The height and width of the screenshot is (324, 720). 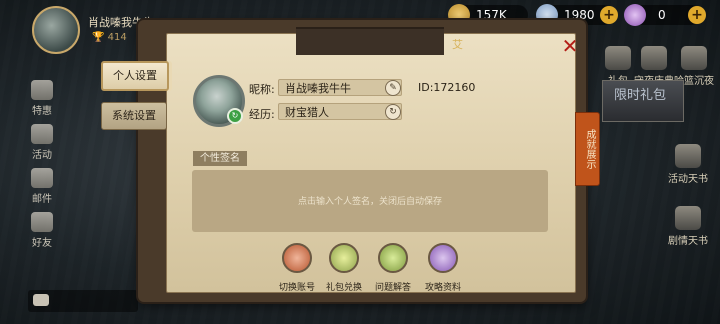 I want to click on gift-redeem-button: 礼包兑换, so click(x=344, y=268).